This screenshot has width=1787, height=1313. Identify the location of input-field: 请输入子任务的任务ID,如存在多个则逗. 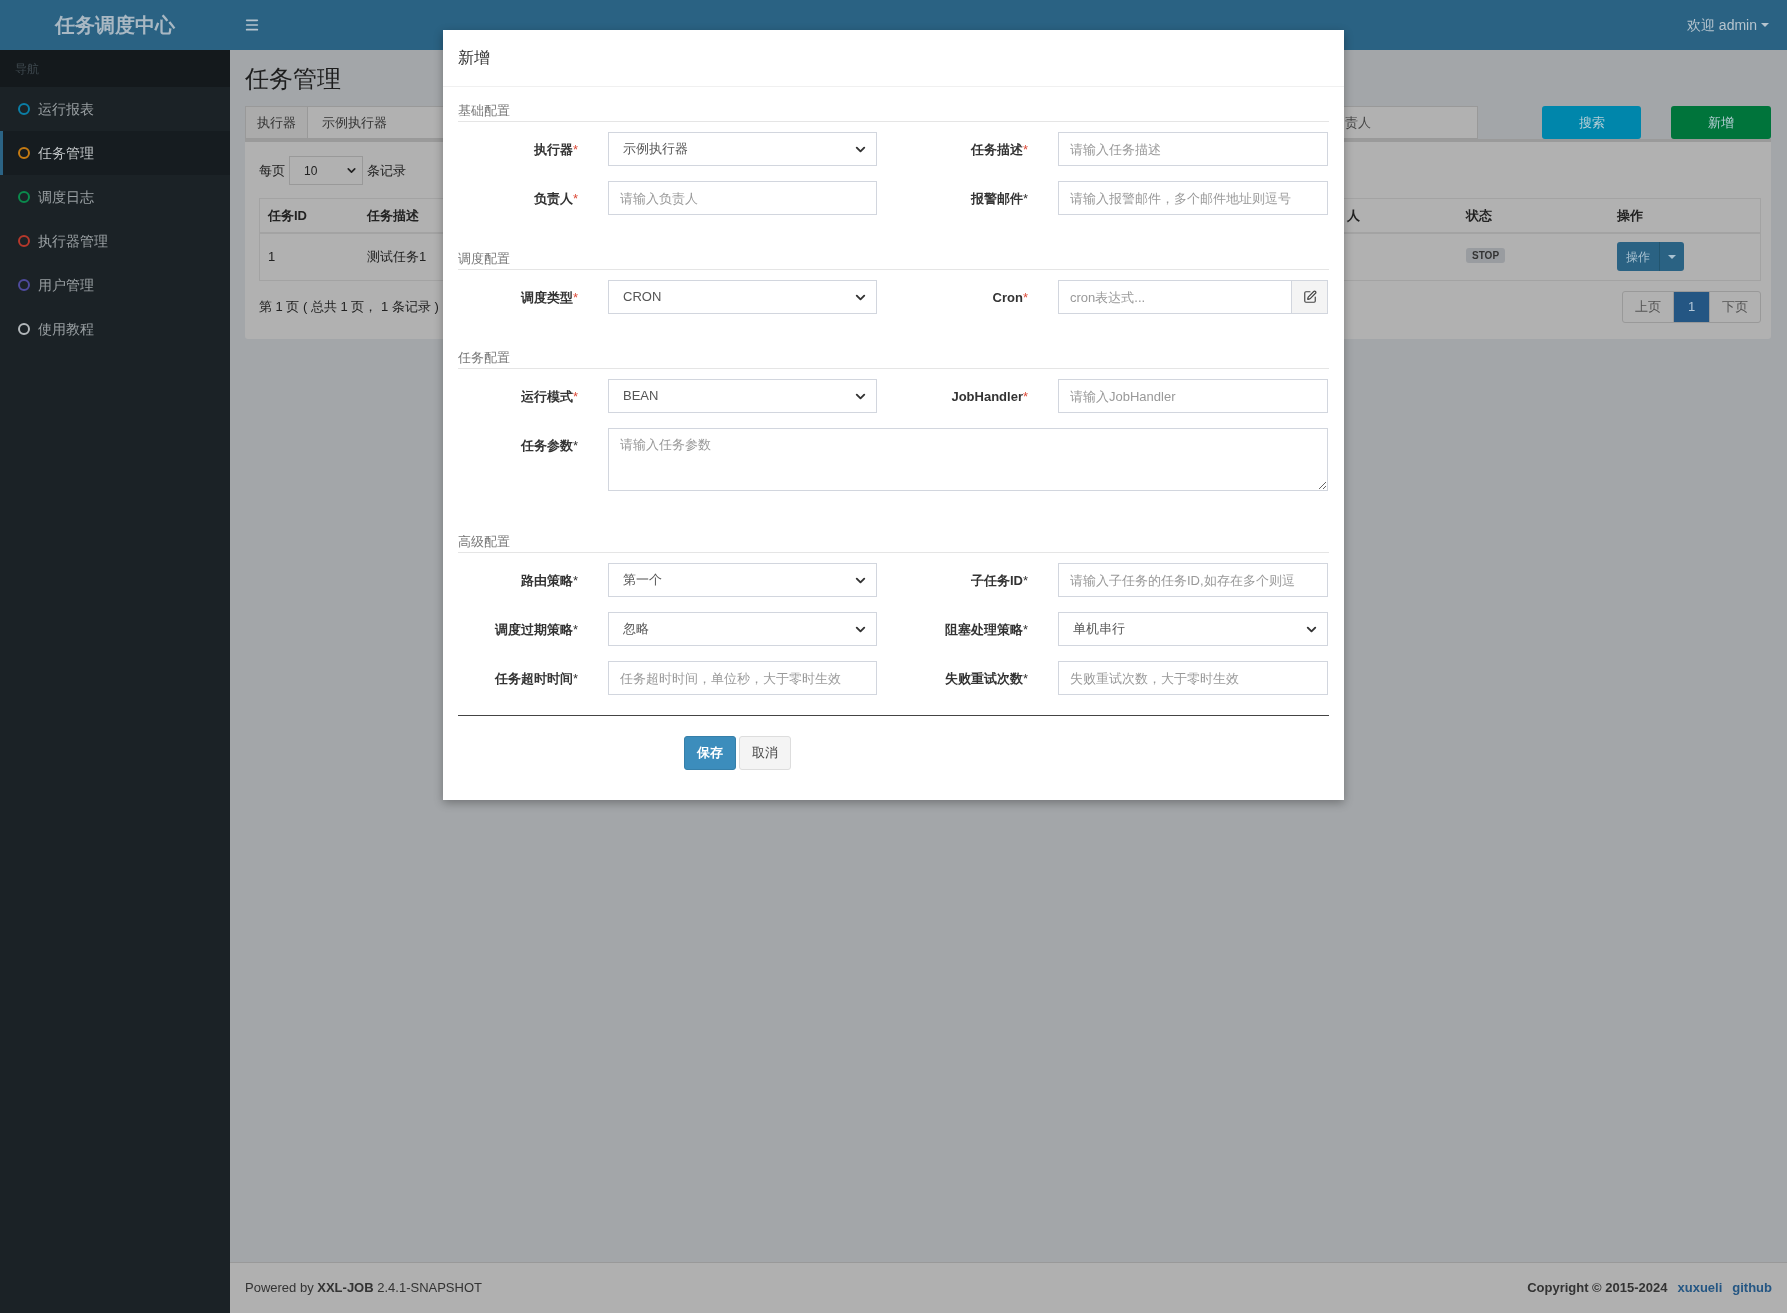
(1193, 580).